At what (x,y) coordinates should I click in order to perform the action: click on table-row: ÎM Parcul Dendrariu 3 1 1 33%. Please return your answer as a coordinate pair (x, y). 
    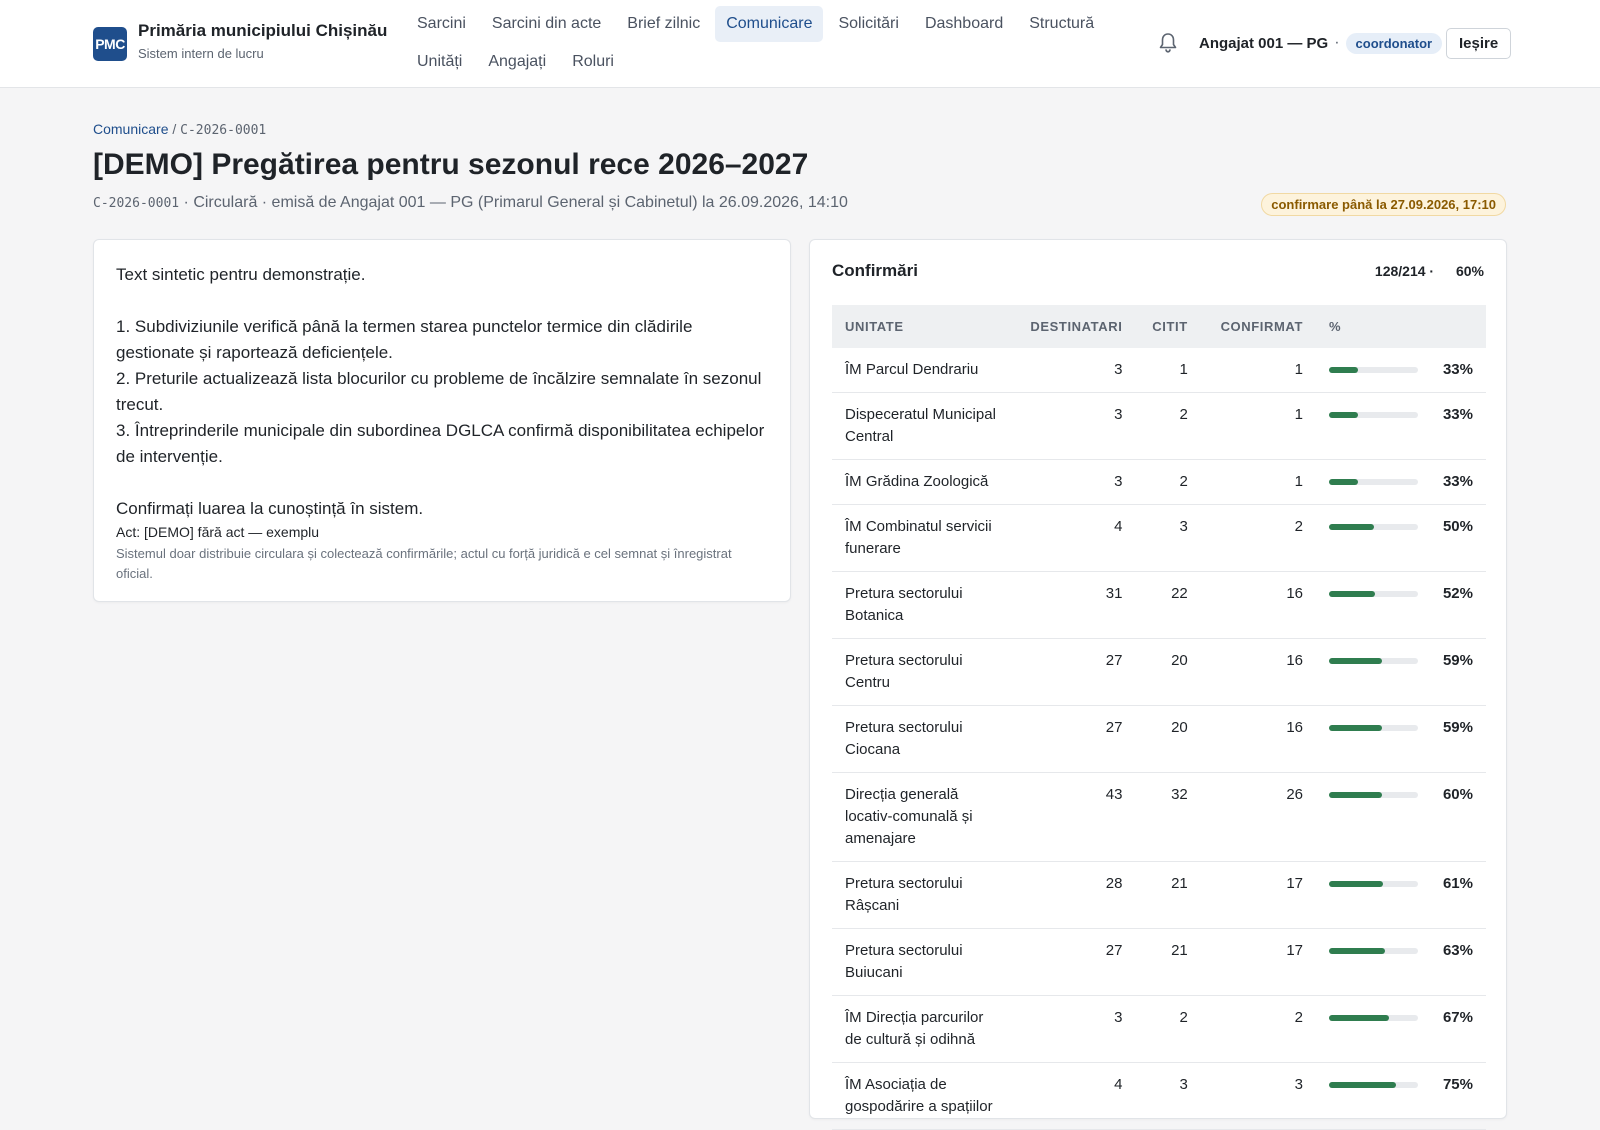
    Looking at the image, I should click on (1159, 370).